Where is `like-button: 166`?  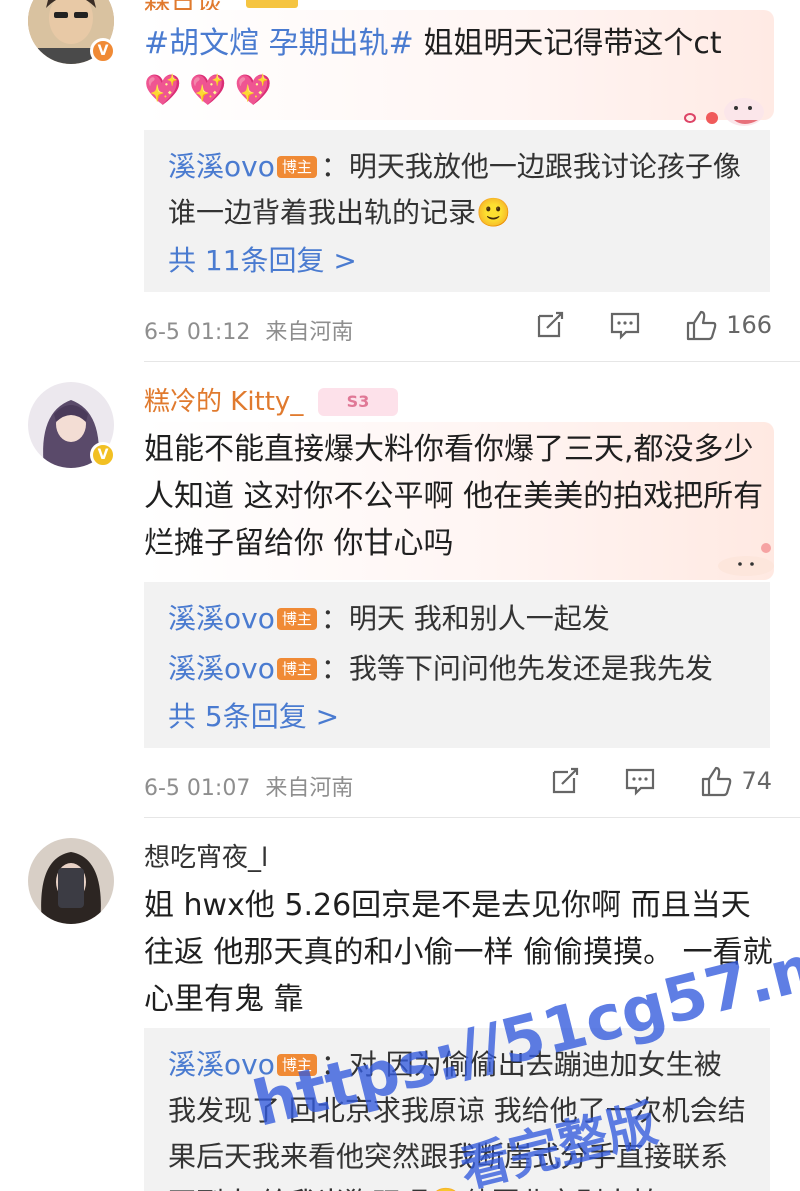 like-button: 166 is located at coordinates (728, 325).